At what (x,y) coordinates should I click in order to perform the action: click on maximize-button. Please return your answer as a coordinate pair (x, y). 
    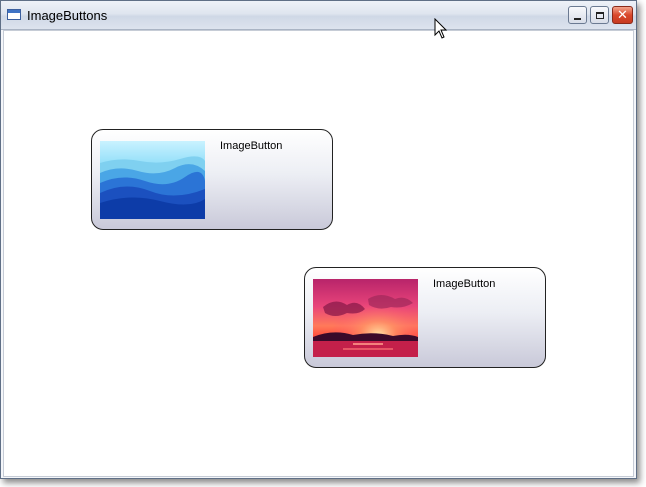
    Looking at the image, I should click on (599, 15).